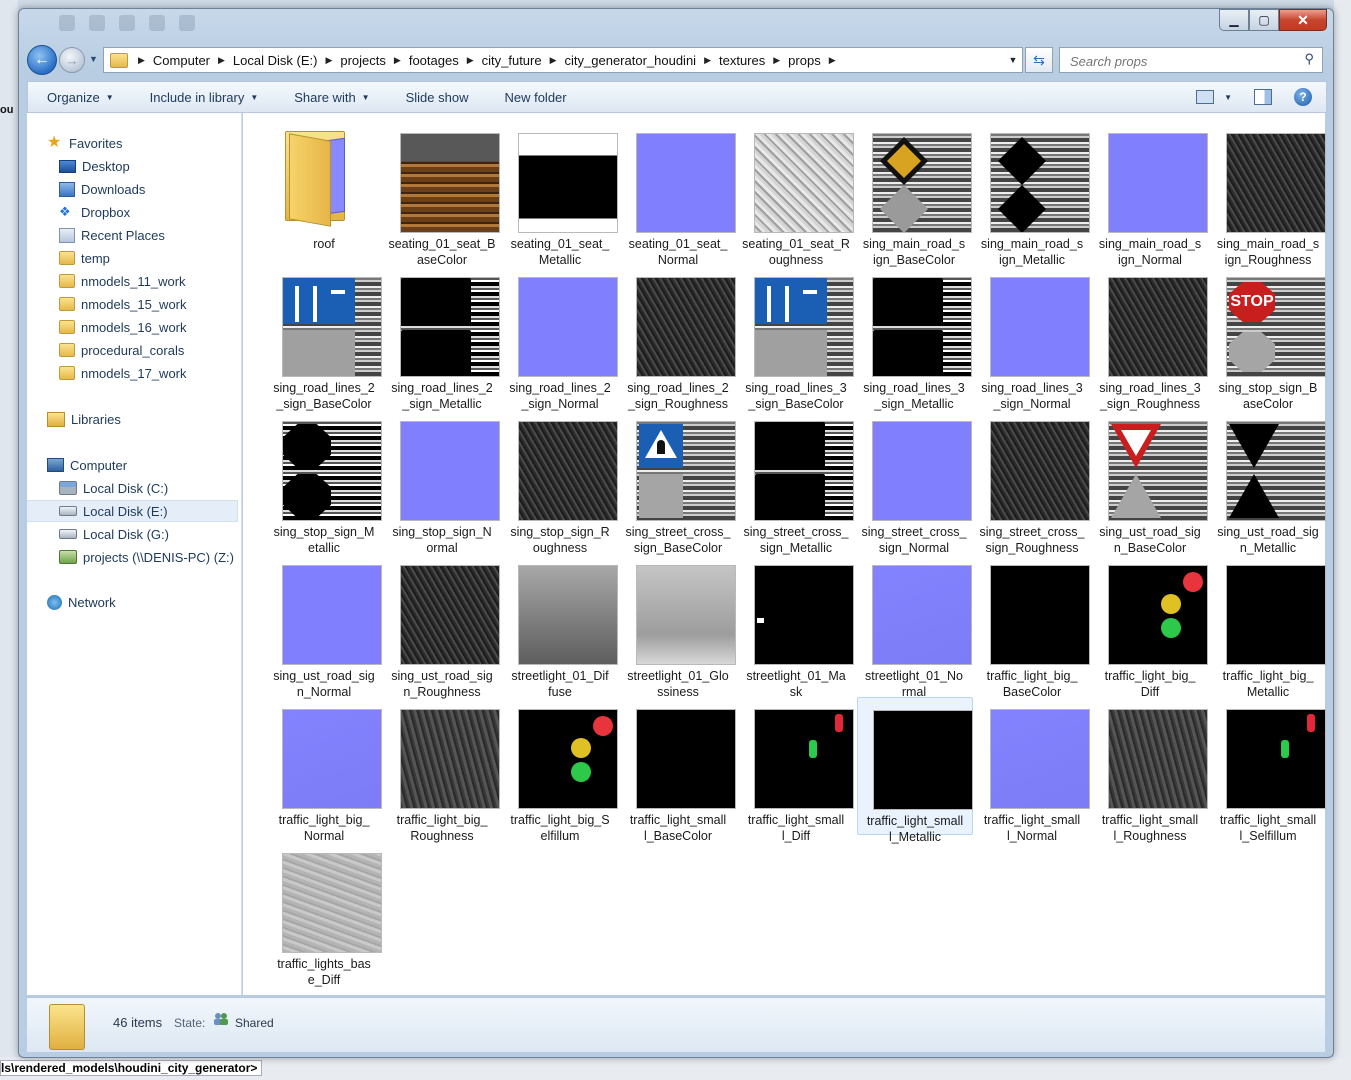  What do you see at coordinates (642, 60) in the screenshot?
I see `breadcrumb-item: city_generator_houdini ▶` at bounding box center [642, 60].